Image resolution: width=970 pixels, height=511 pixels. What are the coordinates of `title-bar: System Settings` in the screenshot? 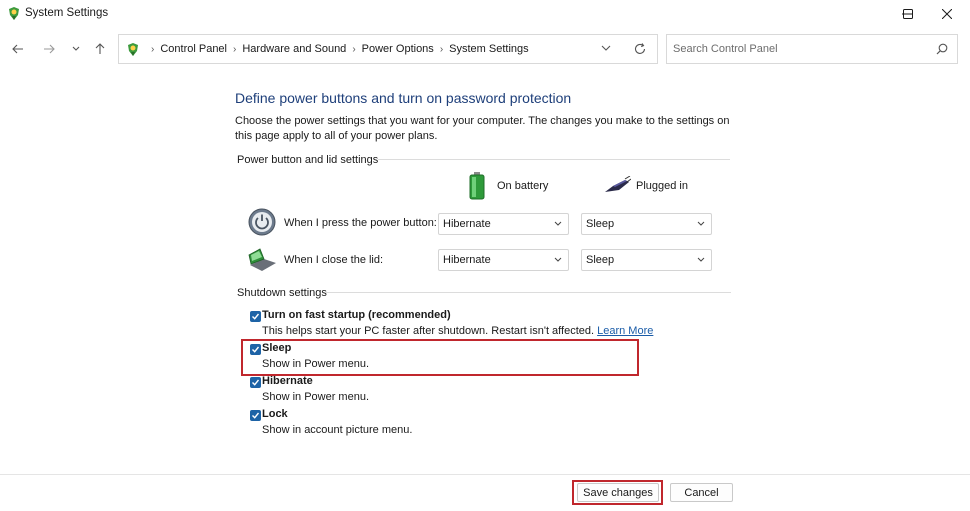 It's located at (485, 14).